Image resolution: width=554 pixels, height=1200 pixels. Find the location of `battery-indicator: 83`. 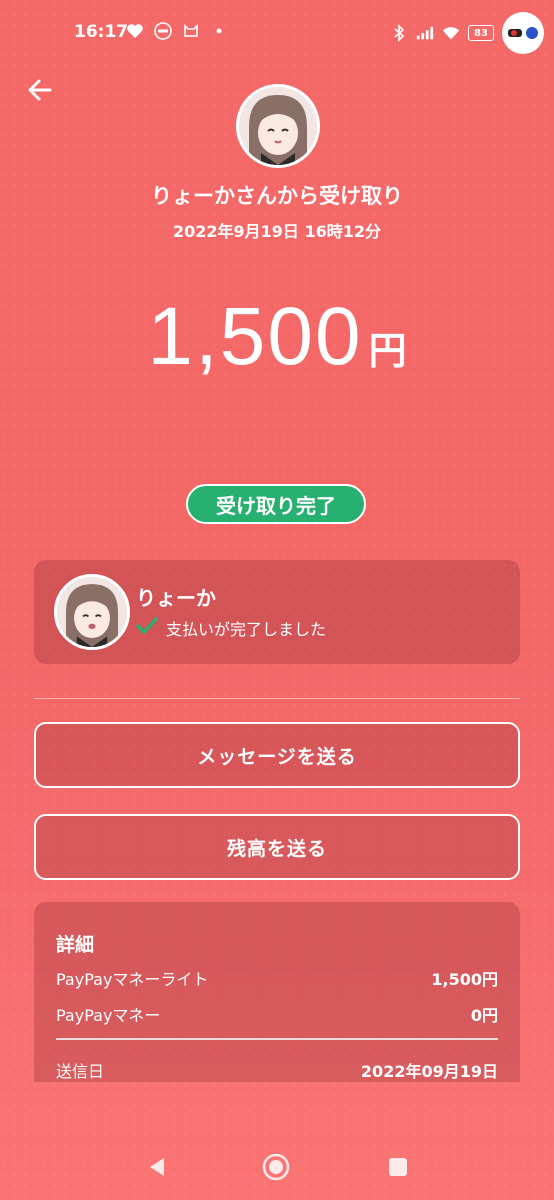

battery-indicator: 83 is located at coordinates (481, 33).